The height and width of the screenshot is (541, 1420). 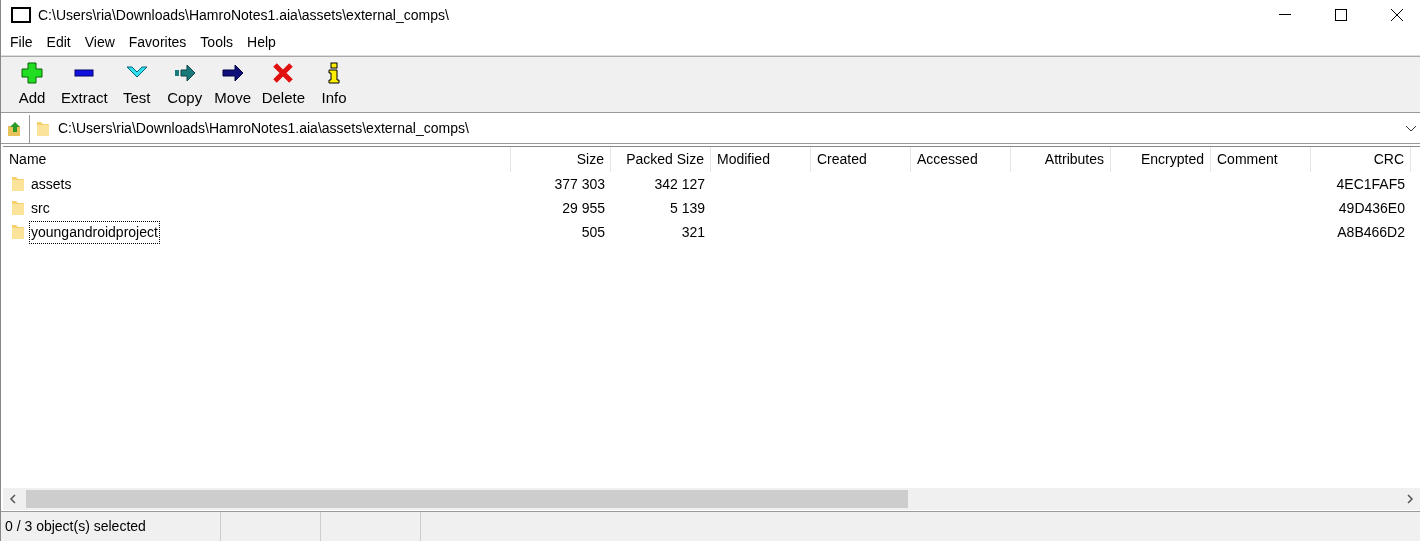 I want to click on column-header: Comment, so click(x=1261, y=159).